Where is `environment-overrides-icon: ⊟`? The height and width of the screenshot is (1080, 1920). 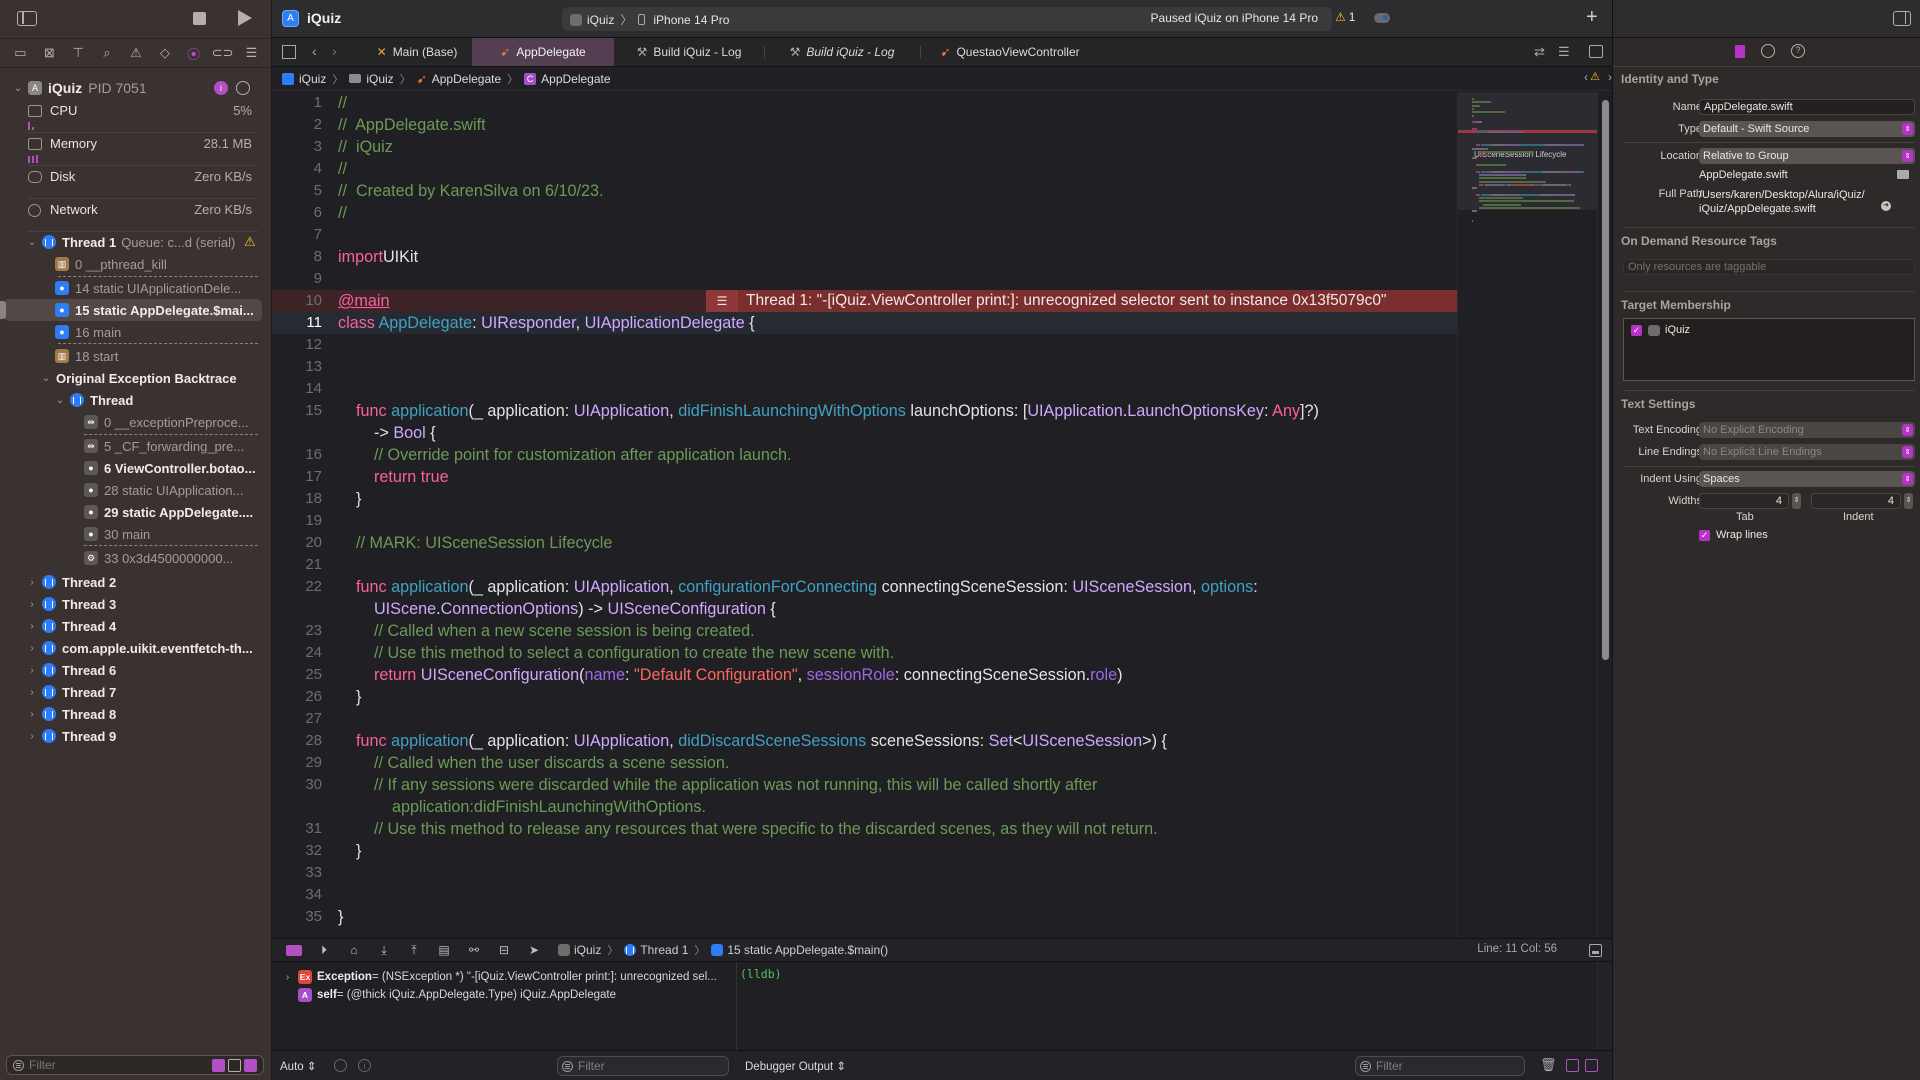 environment-overrides-icon: ⊟ is located at coordinates (504, 950).